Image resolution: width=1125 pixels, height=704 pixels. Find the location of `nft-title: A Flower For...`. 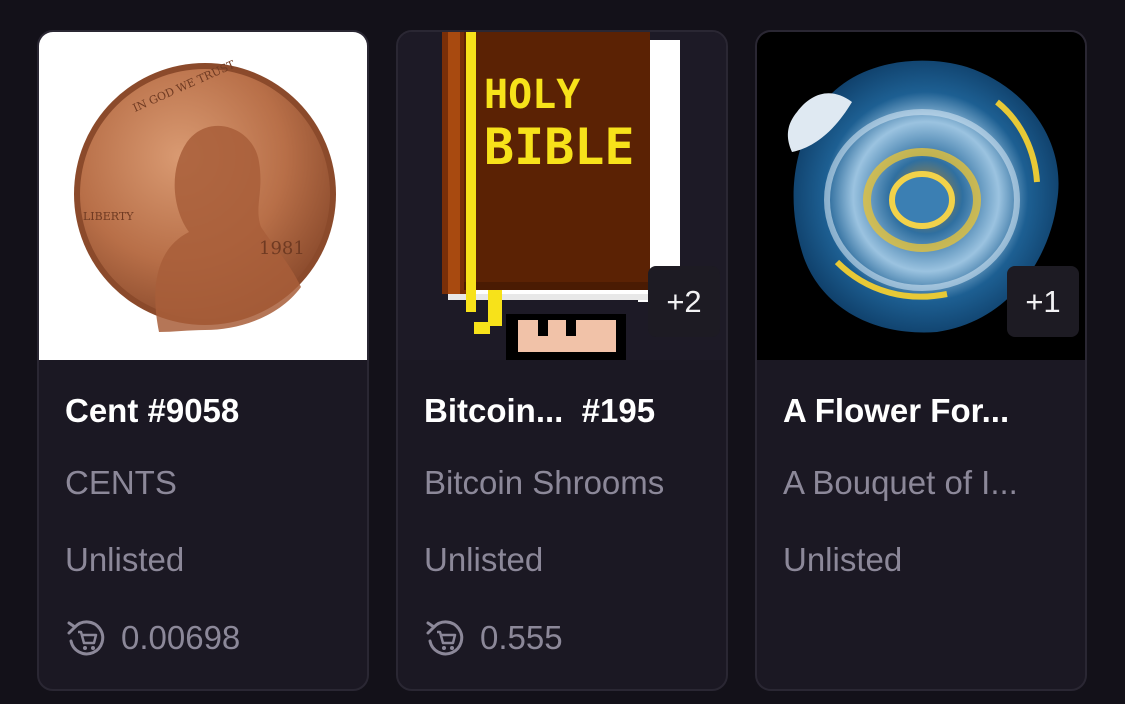

nft-title: A Flower For... is located at coordinates (896, 411).